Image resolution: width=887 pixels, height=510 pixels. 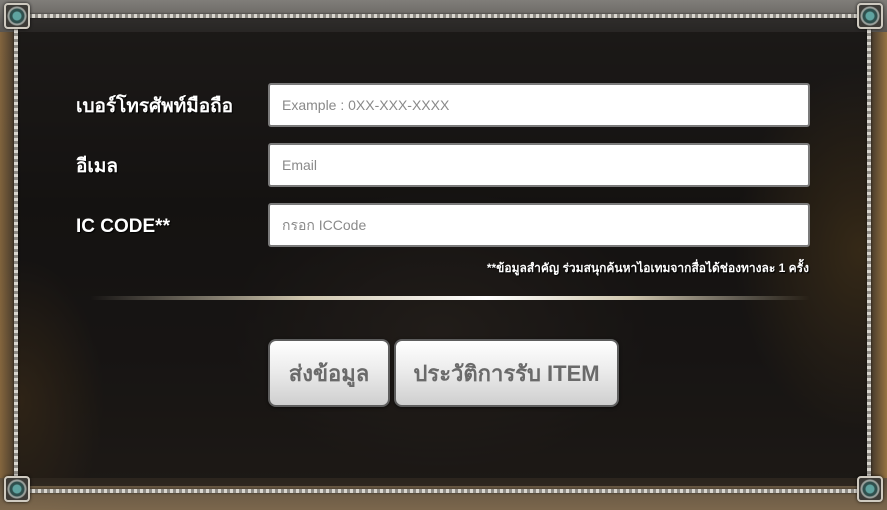 I want to click on phone-label: เบอร์โทรศัพท์มือถือ, so click(x=155, y=106).